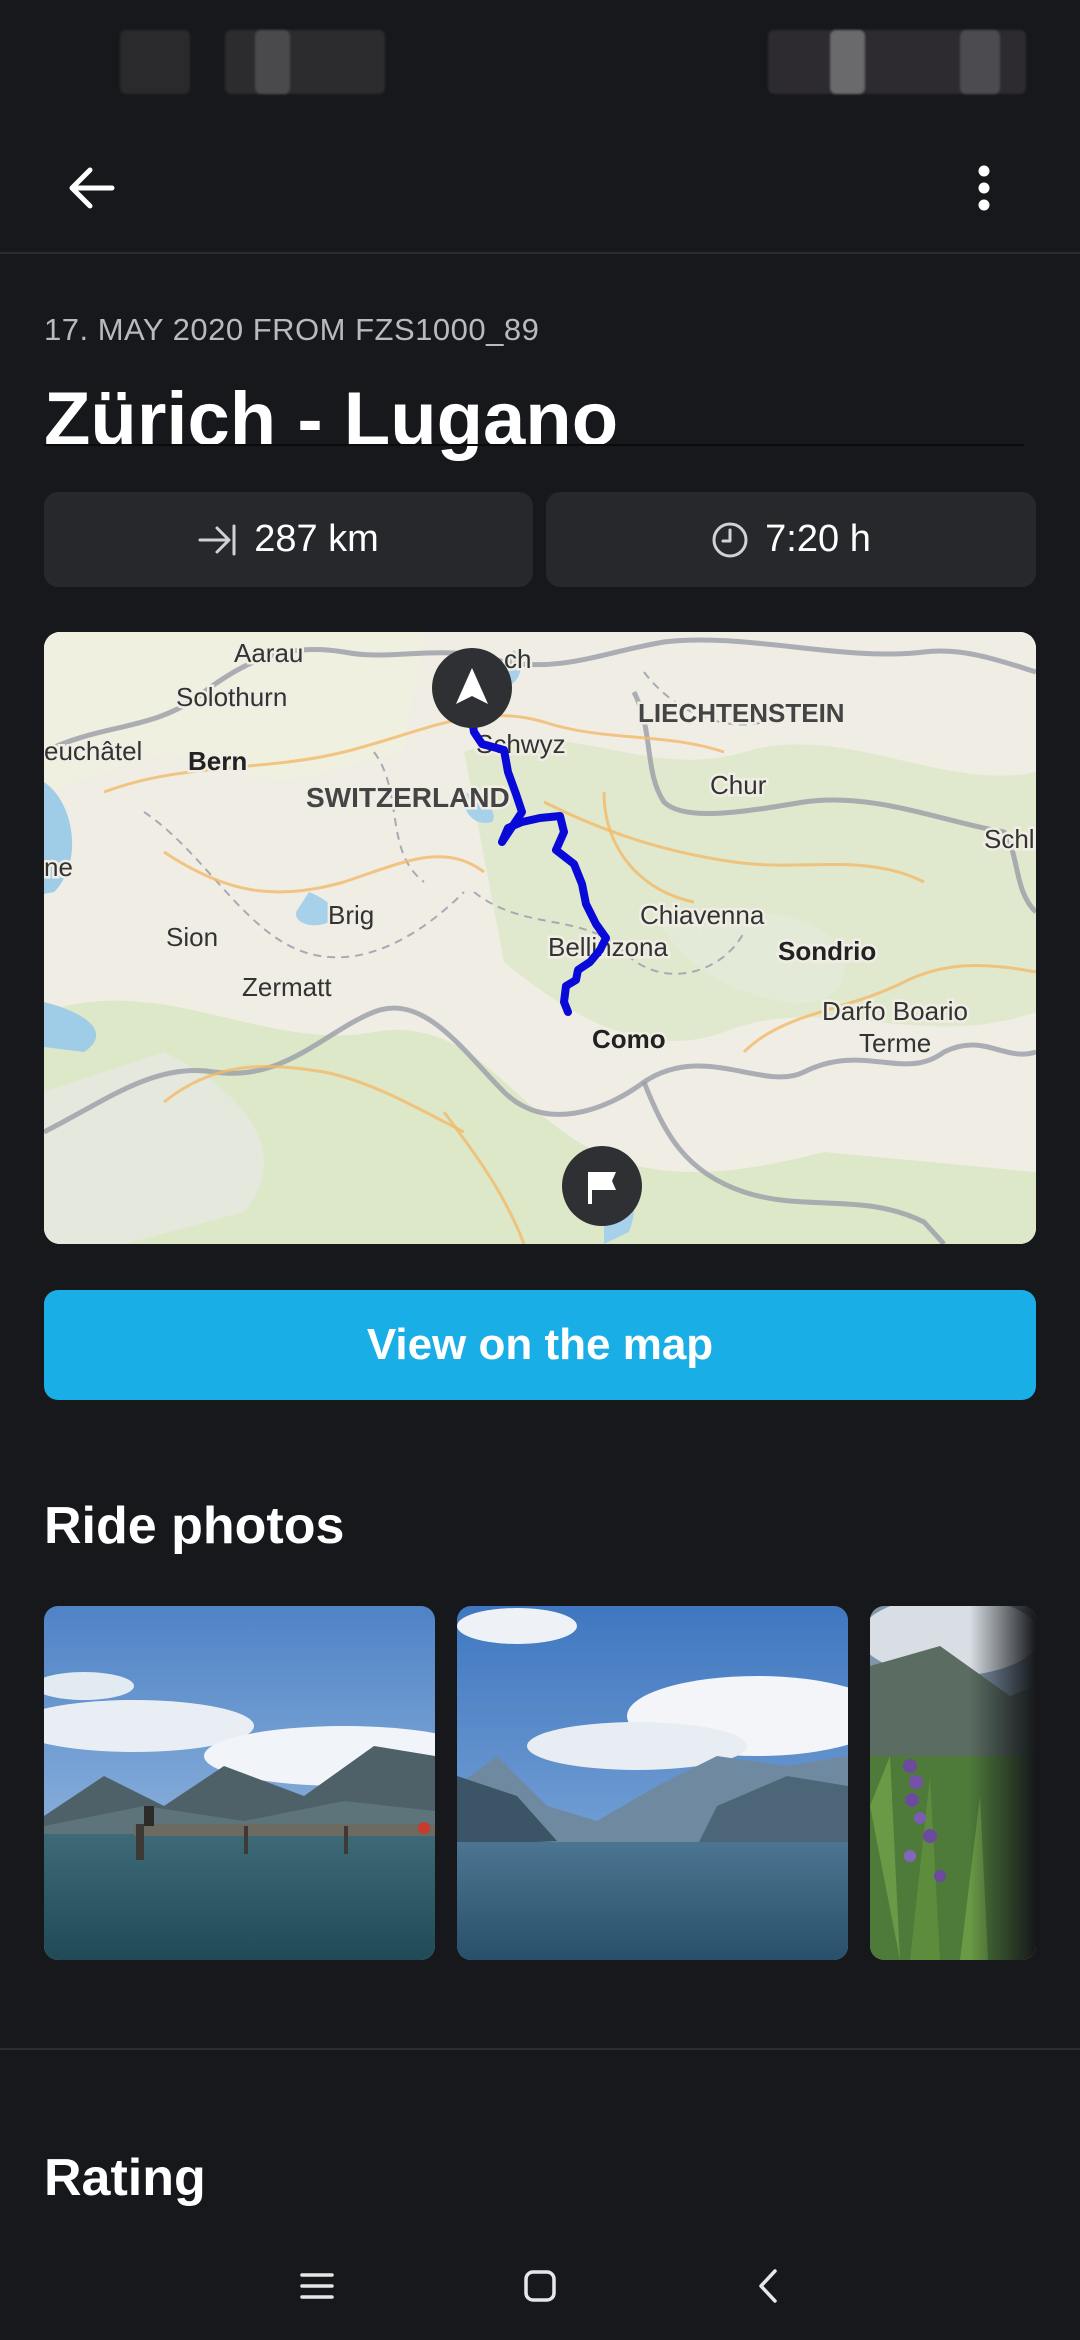 The width and height of the screenshot is (1080, 2340). I want to click on map-label: Darfo Boario, so click(895, 1011).